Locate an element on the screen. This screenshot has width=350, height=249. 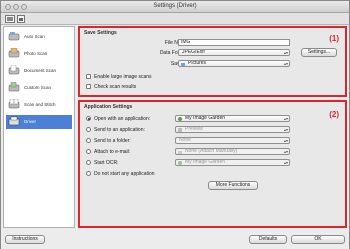
do-not-start-application-label: Do not start any application is located at coordinates (124, 174).